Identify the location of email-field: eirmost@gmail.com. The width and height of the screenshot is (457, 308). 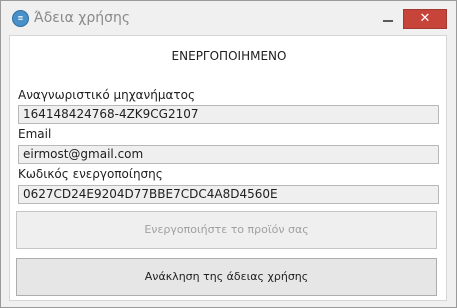
(228, 154).